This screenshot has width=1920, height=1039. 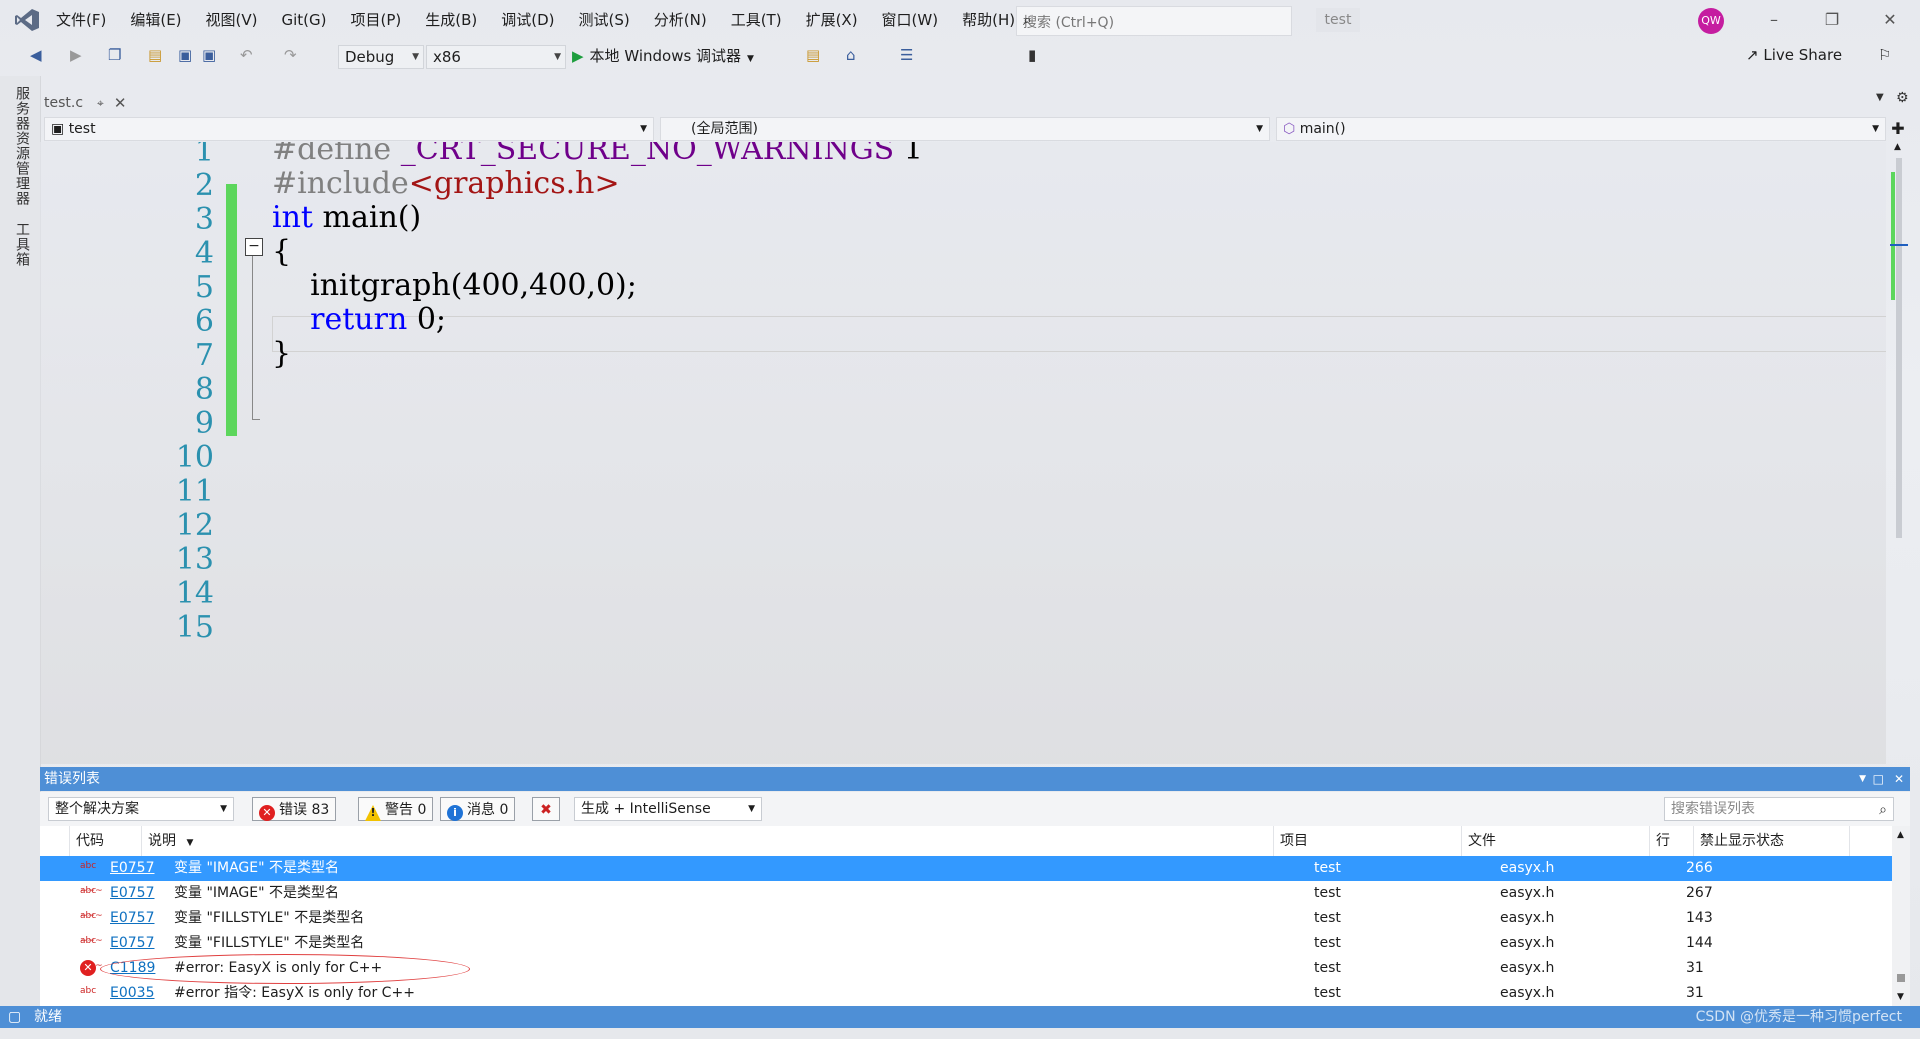 What do you see at coordinates (1672, 841) in the screenshot?
I see `column-header-line: 行` at bounding box center [1672, 841].